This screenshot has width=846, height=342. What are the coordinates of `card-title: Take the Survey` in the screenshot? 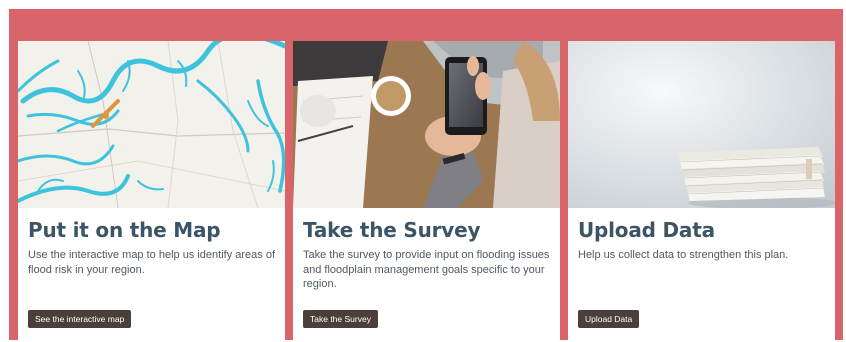 It's located at (392, 230).